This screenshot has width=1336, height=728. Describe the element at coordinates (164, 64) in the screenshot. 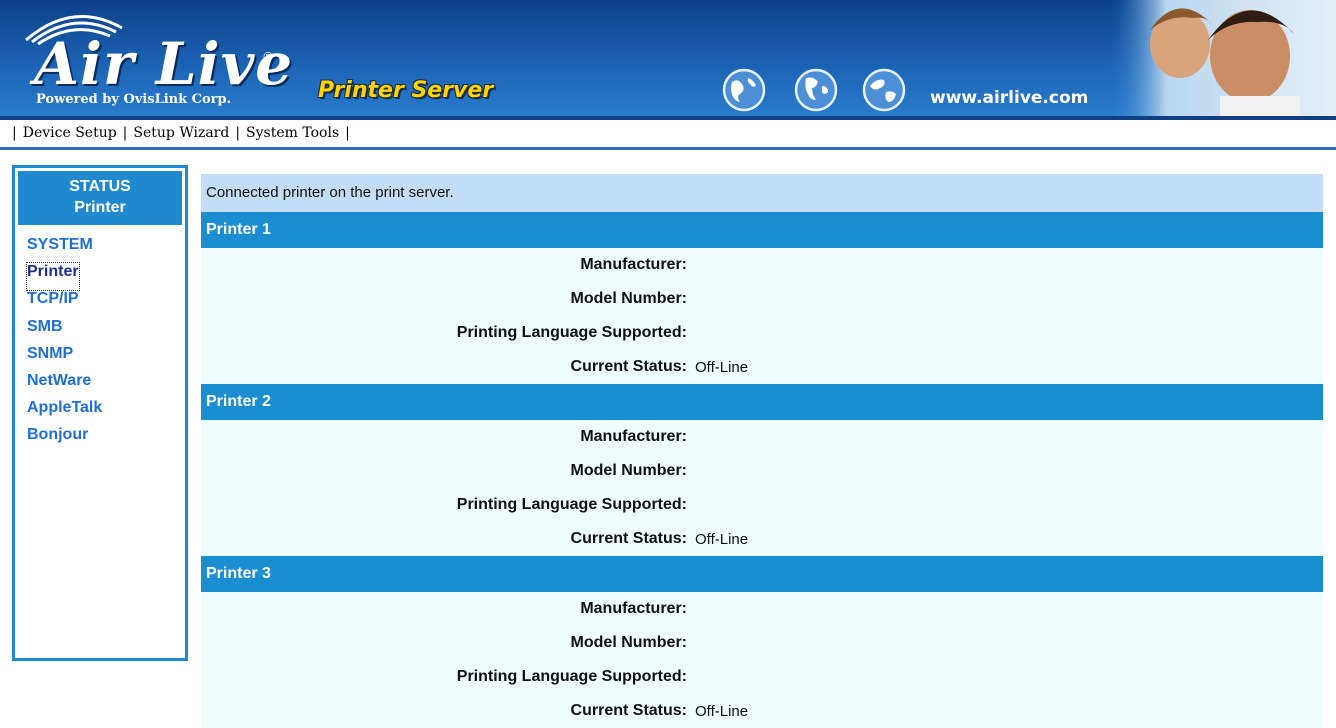

I see `airlive-logo: Air Live` at that location.